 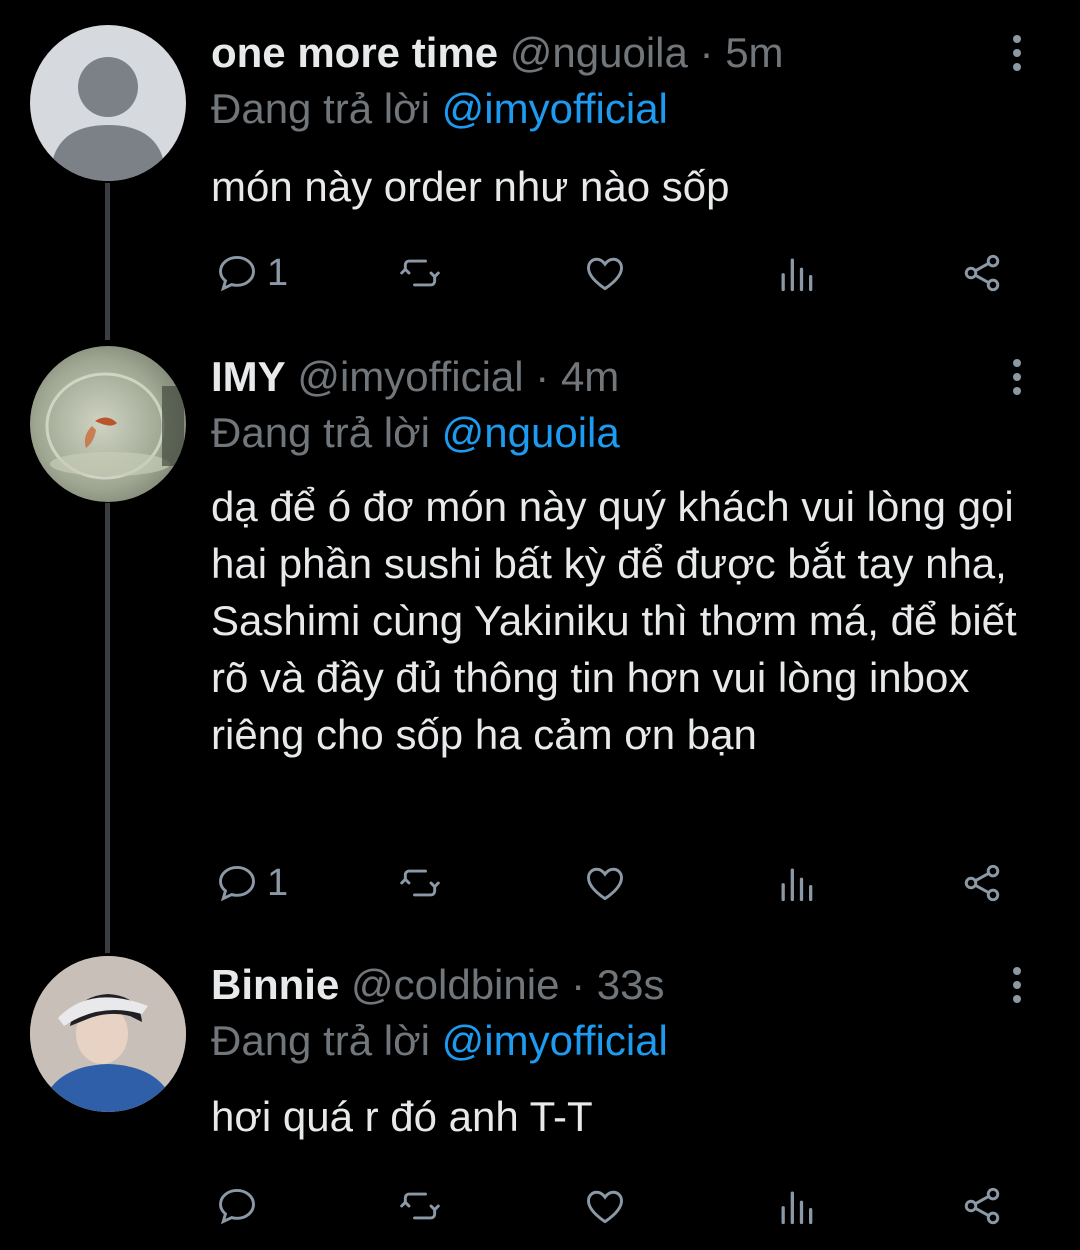 What do you see at coordinates (470, 186) in the screenshot?
I see `tweet-text: món này order như nào sốp` at bounding box center [470, 186].